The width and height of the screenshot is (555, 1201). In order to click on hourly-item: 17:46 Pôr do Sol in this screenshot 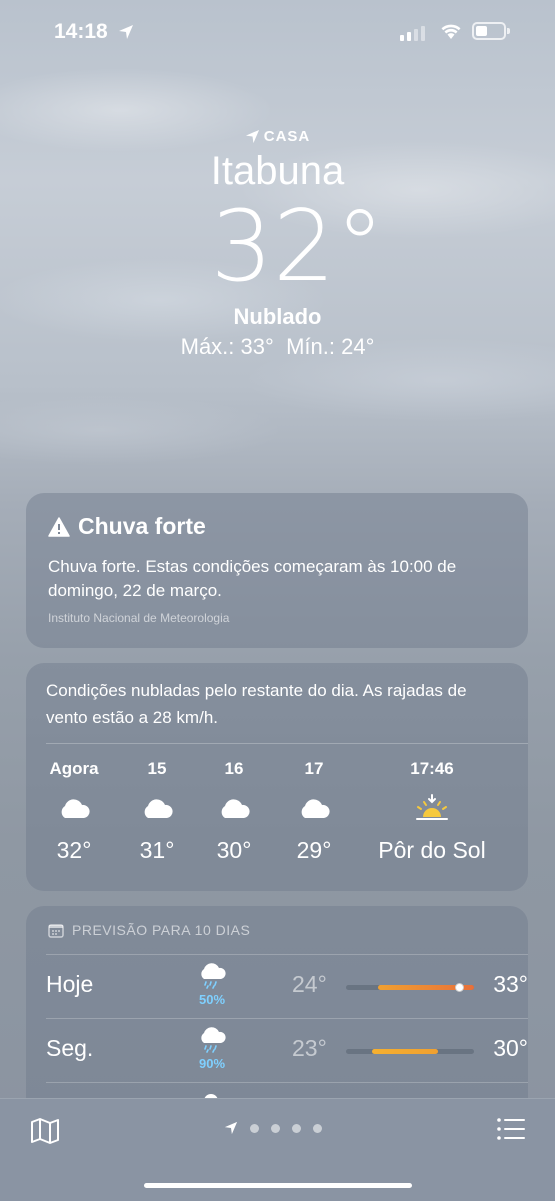, I will do `click(432, 811)`.